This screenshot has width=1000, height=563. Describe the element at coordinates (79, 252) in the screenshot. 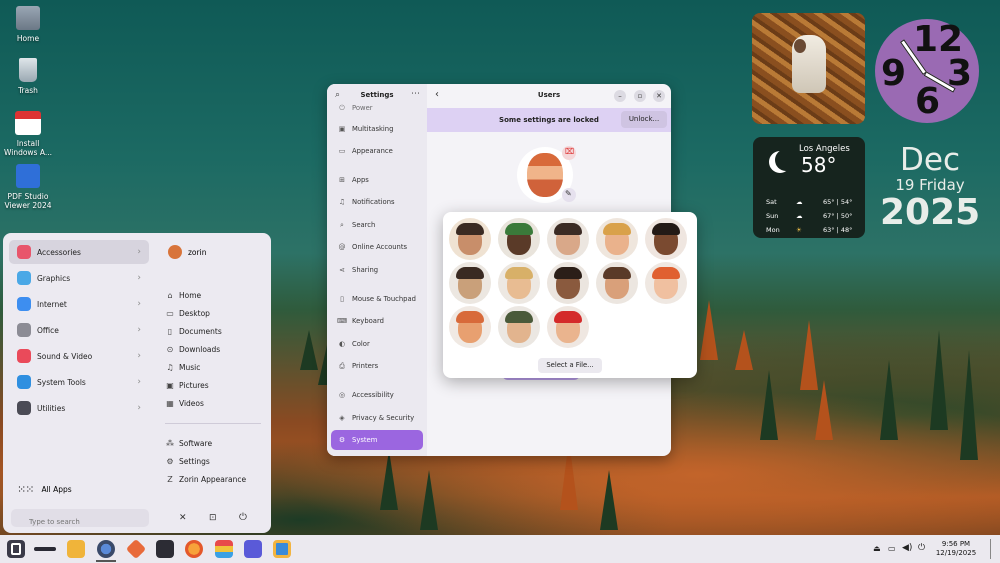

I see `category-accessories: Accessories ›` at that location.